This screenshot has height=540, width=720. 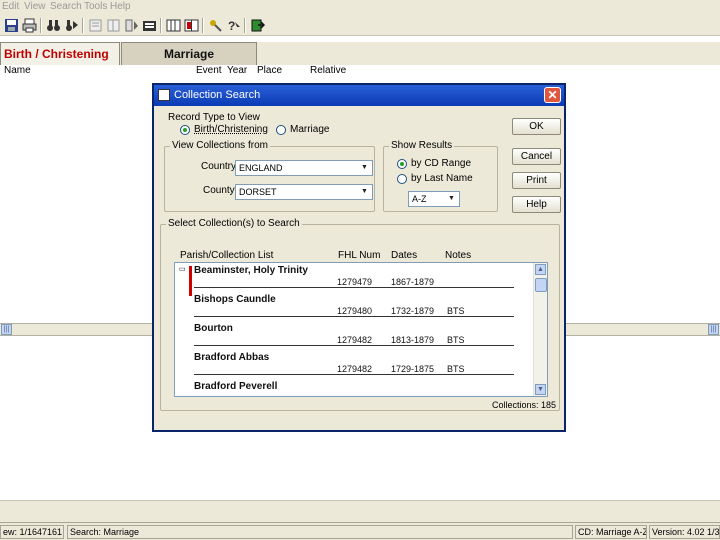 I want to click on column-header-name: Name, so click(x=17, y=70).